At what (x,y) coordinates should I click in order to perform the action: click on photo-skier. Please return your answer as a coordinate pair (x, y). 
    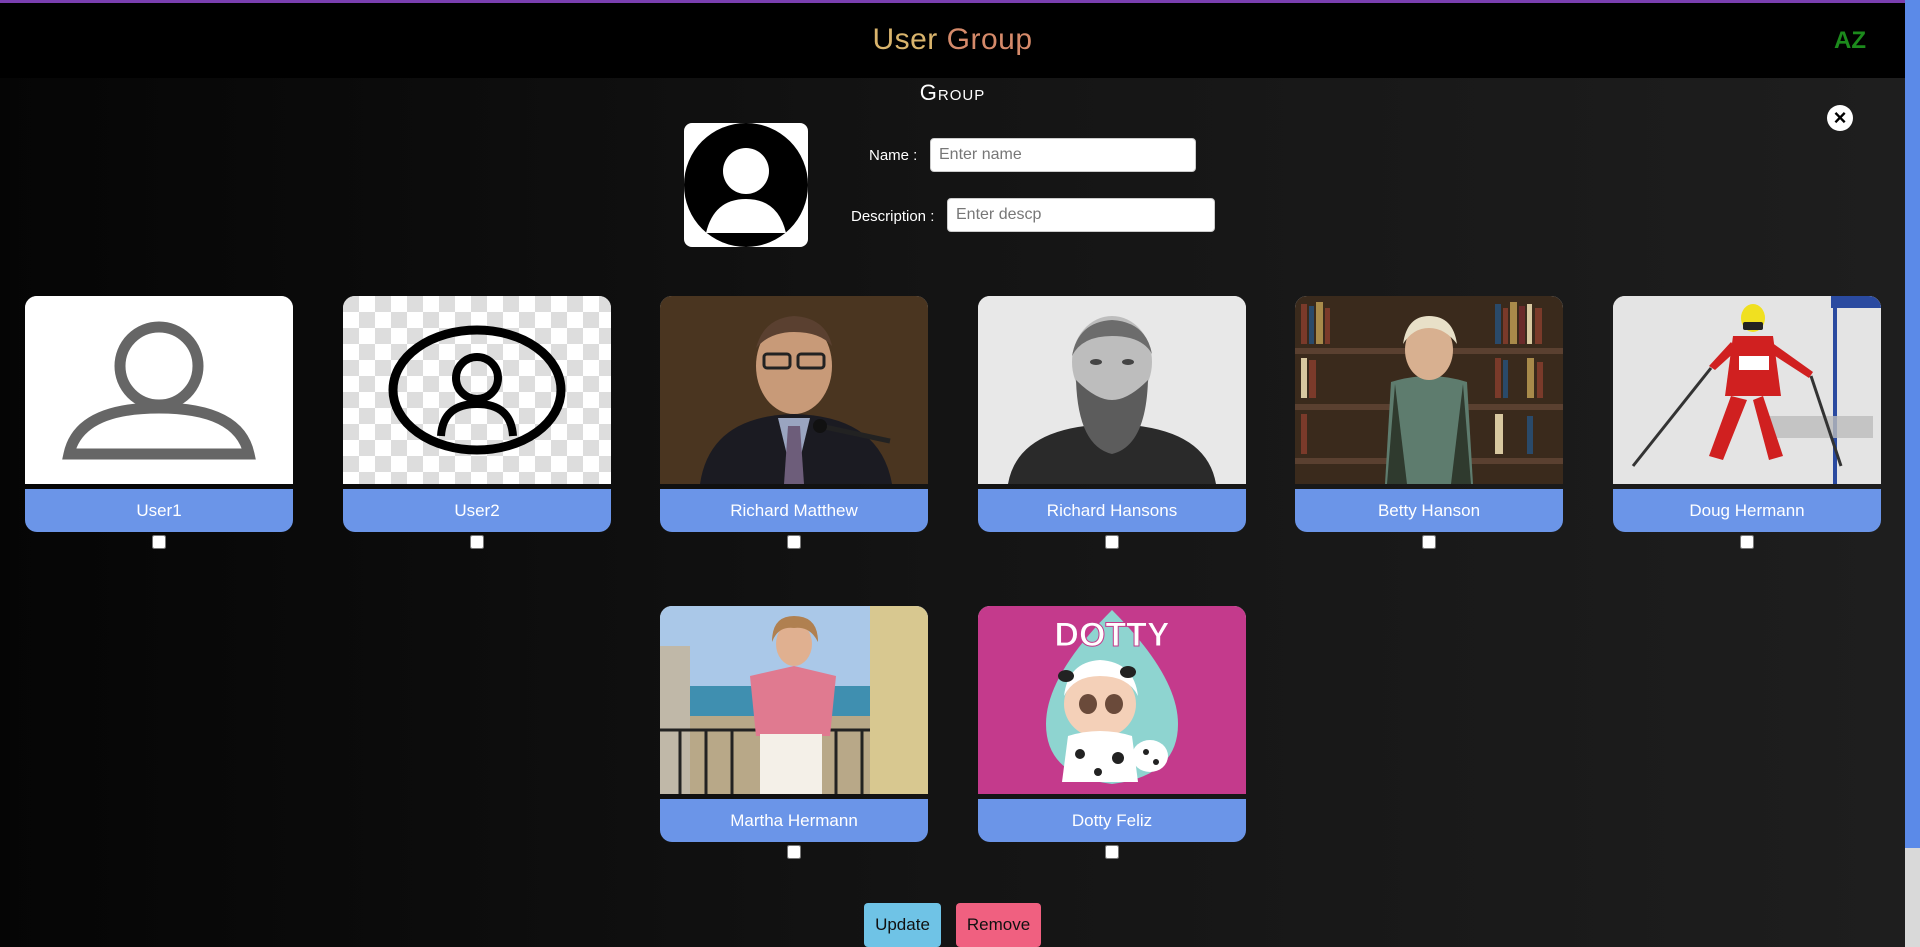
    Looking at the image, I should click on (1747, 390).